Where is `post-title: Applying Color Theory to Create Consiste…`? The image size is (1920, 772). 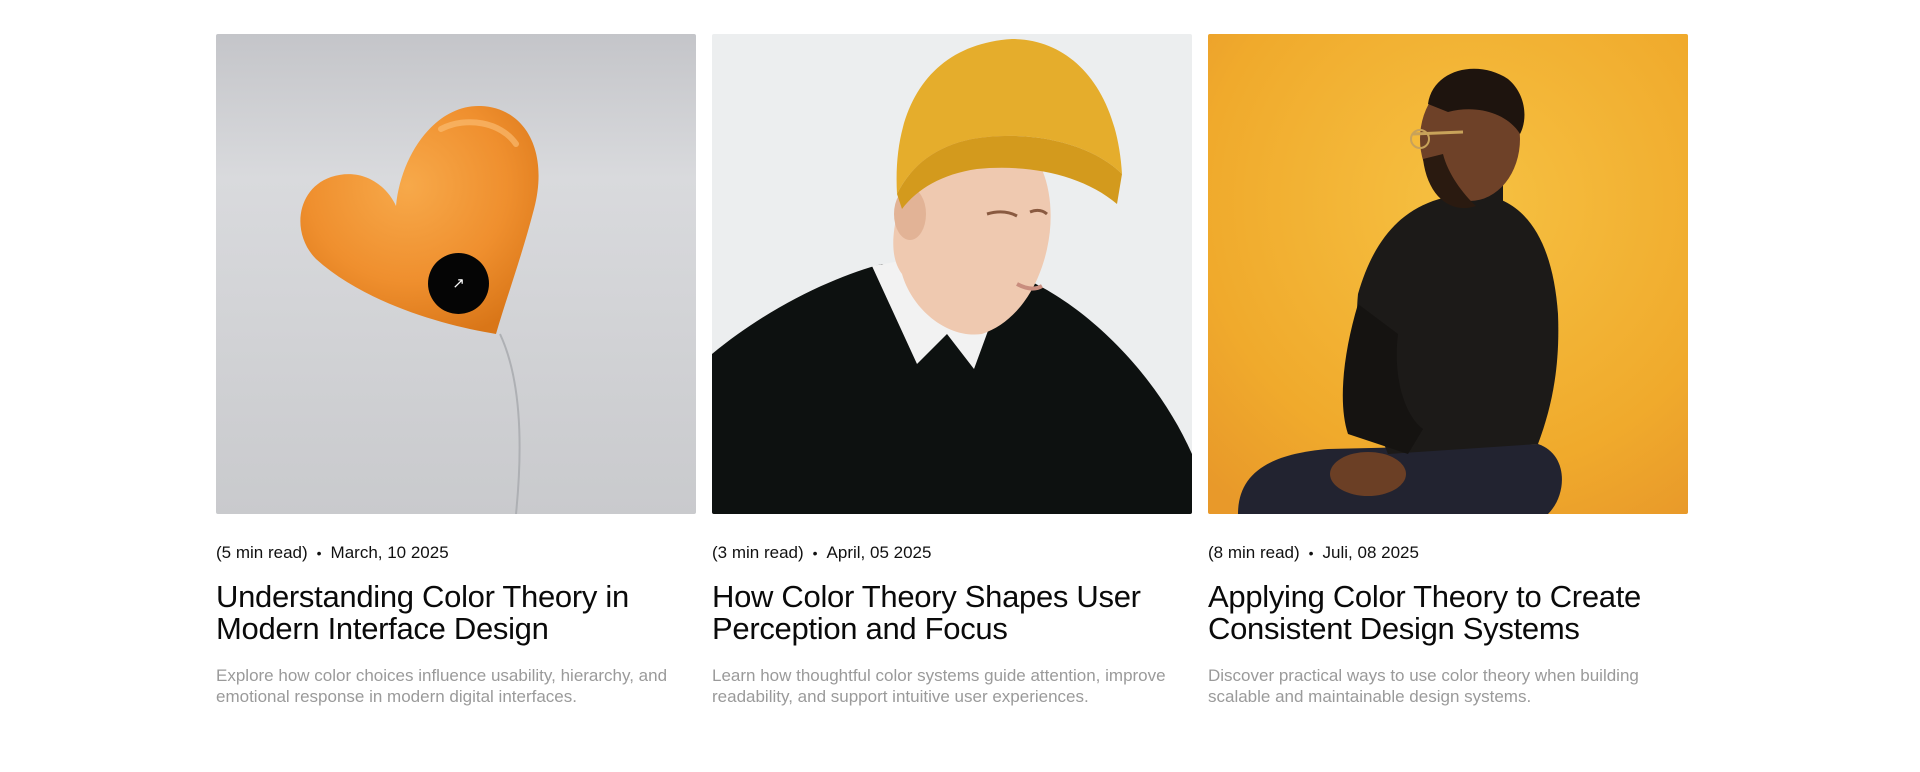 post-title: Applying Color Theory to Create Consiste… is located at coordinates (1448, 613).